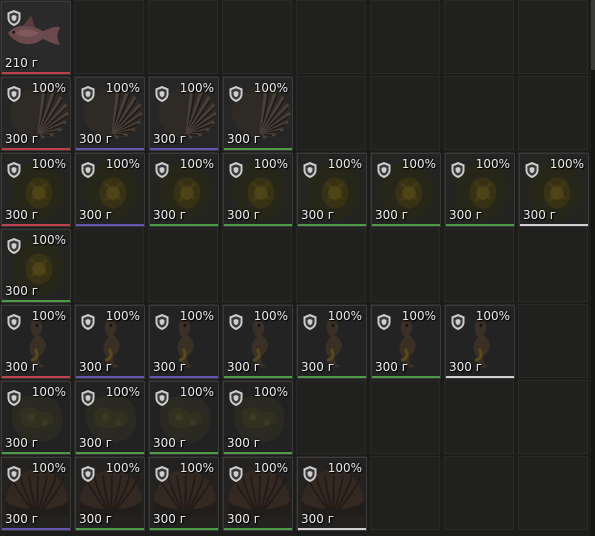  What do you see at coordinates (593, 35) in the screenshot?
I see `scrollbar-thumb` at bounding box center [593, 35].